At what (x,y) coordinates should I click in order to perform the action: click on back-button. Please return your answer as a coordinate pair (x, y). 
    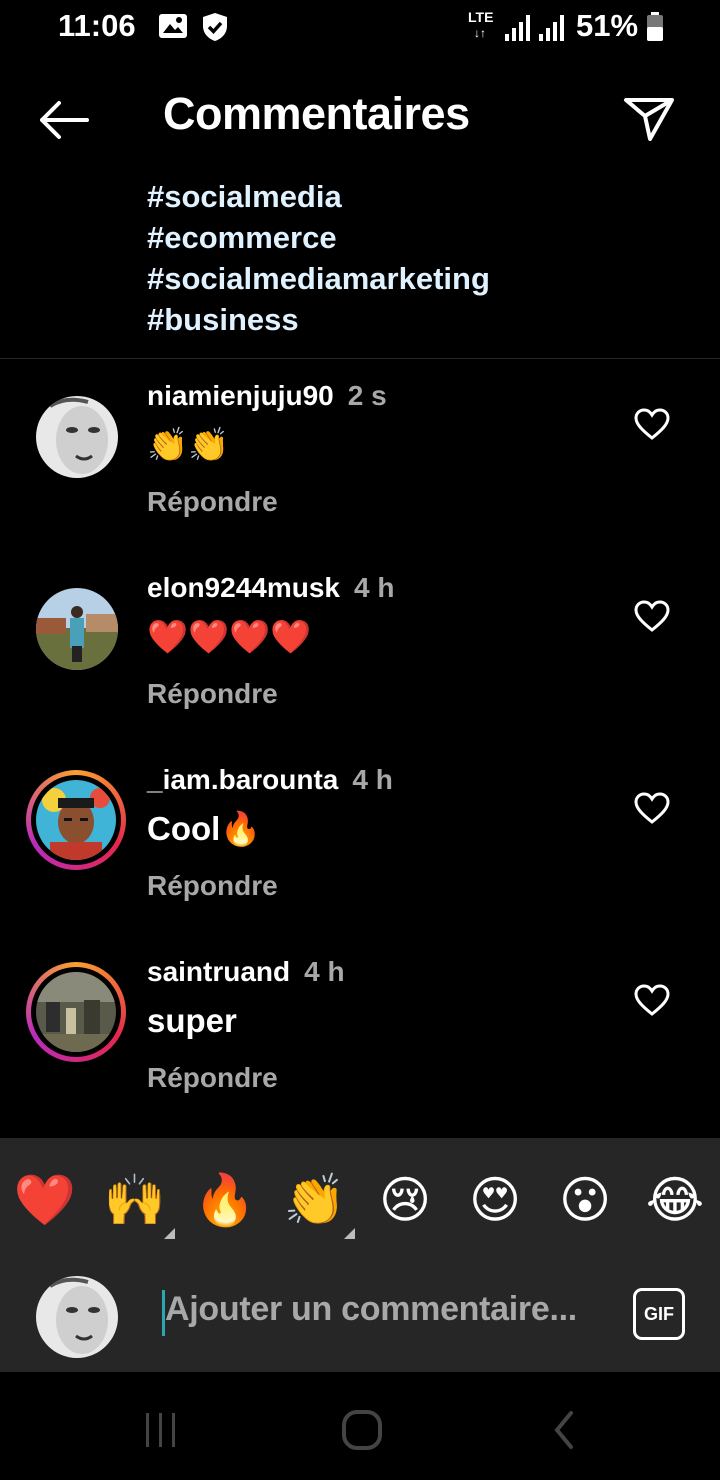
    Looking at the image, I should click on (63, 120).